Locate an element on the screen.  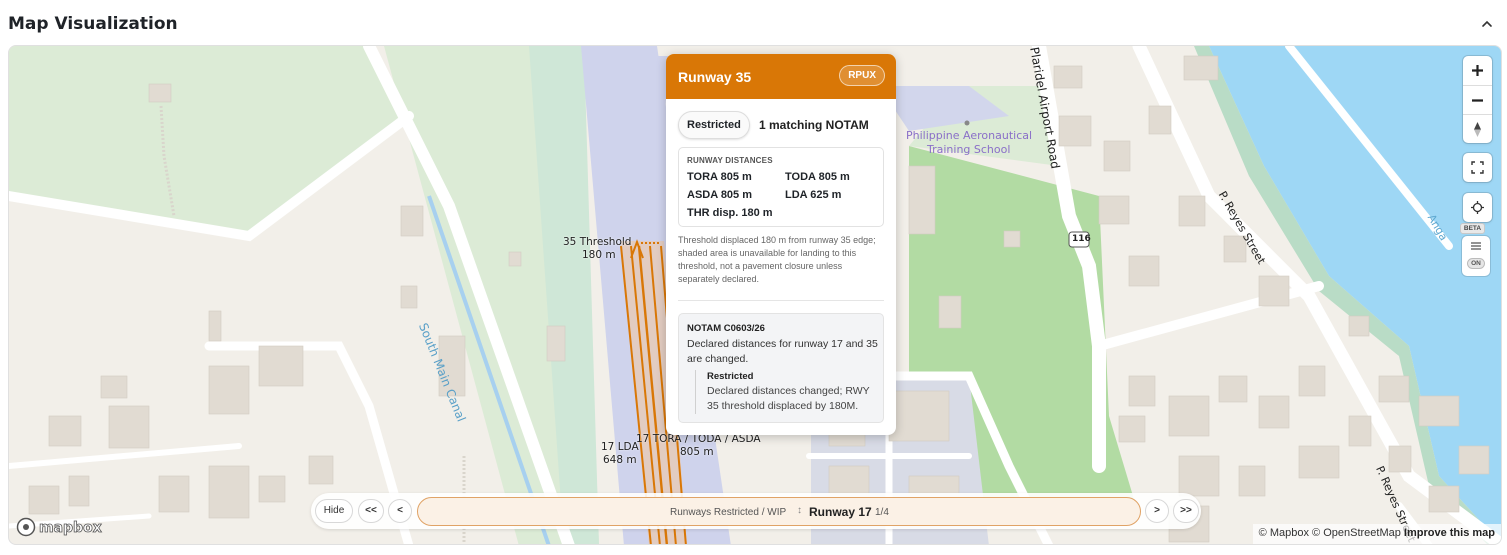
section-header: Map Visualization is located at coordinates (753, 26).